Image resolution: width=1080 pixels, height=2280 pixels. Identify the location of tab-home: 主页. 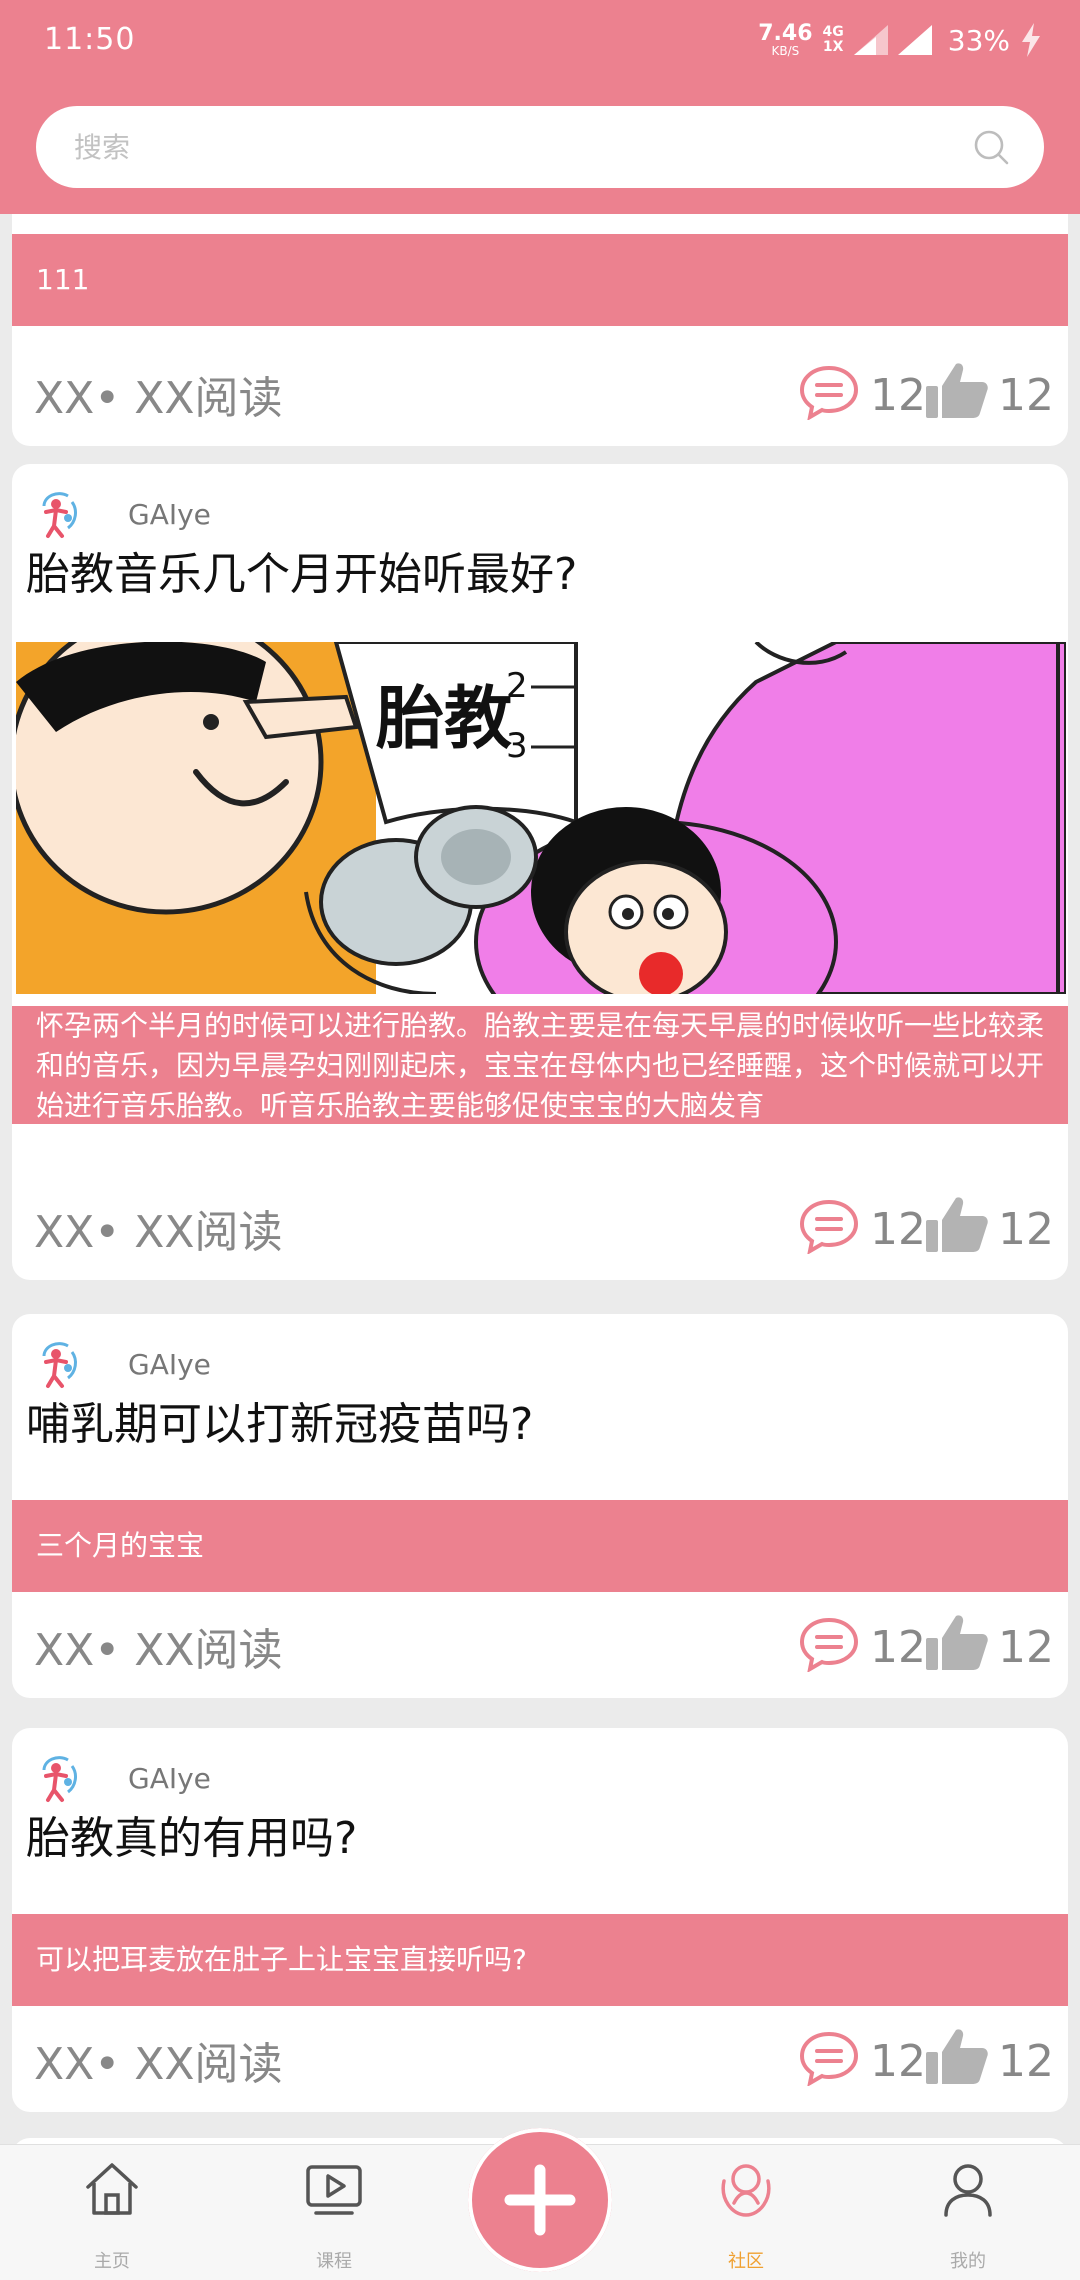
(112, 2212).